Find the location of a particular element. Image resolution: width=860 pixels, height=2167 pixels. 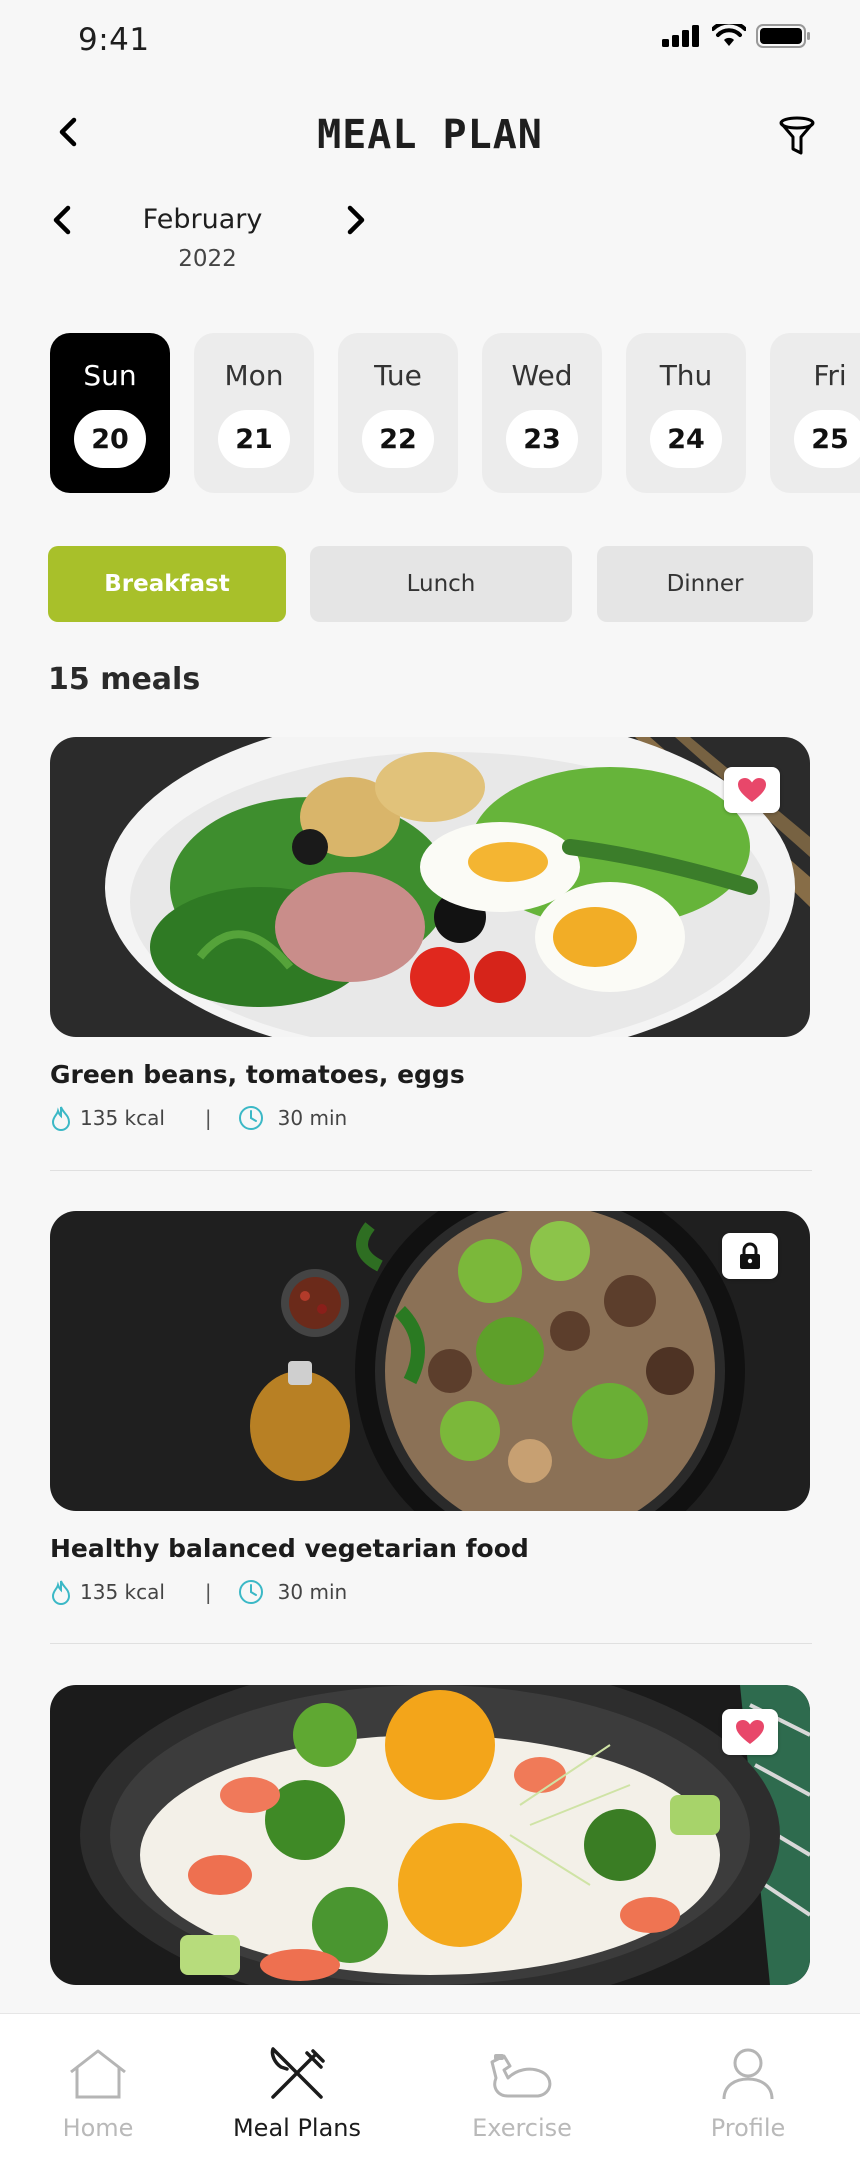

filter-icon is located at coordinates (797, 135).